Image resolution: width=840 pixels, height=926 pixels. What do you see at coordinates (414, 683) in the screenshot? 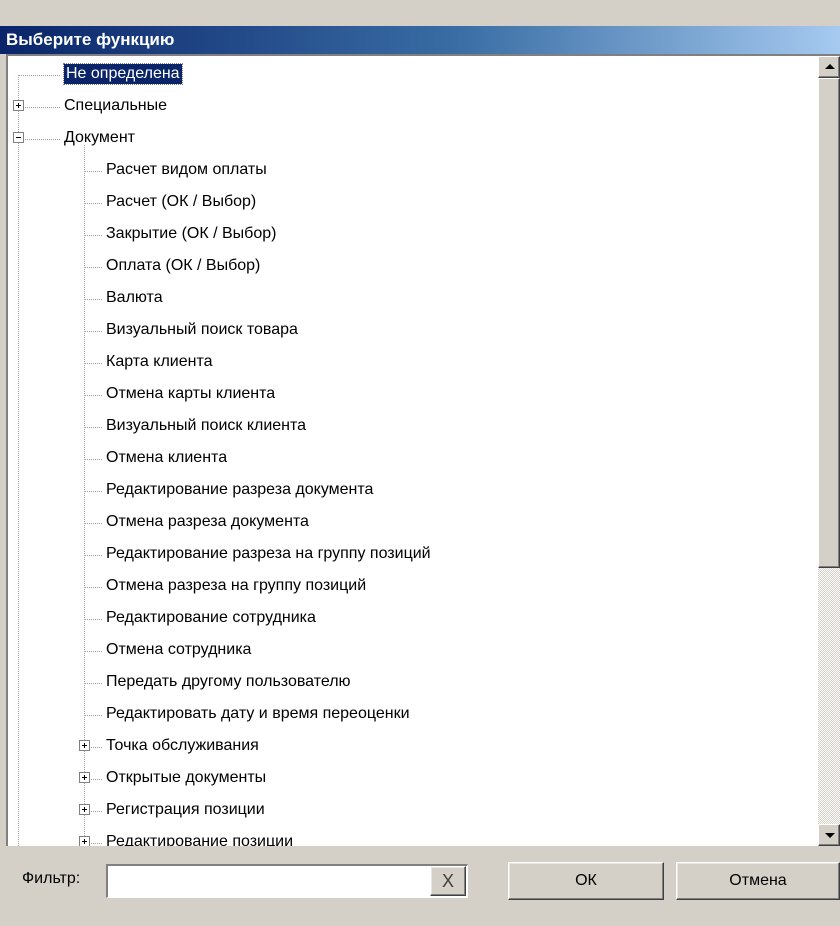
I see `tree-item: Передать другому пользователю` at bounding box center [414, 683].